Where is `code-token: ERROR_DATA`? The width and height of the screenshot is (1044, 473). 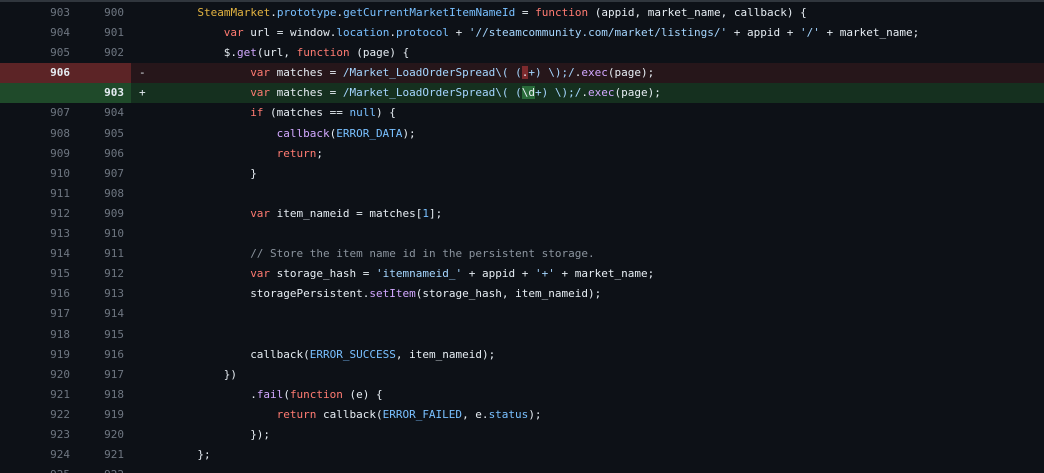 code-token: ERROR_DATA is located at coordinates (369, 133).